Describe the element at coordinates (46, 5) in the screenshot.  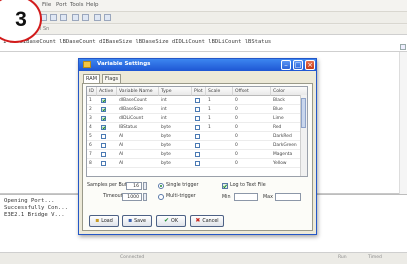
I see `menu-file: File` at that location.